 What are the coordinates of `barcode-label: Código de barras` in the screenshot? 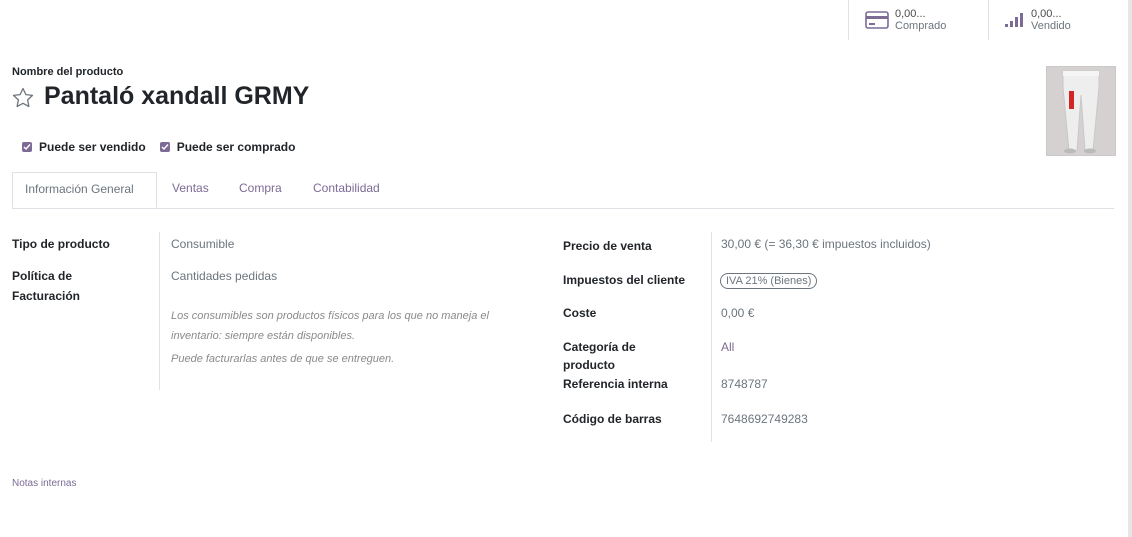 It's located at (612, 419).